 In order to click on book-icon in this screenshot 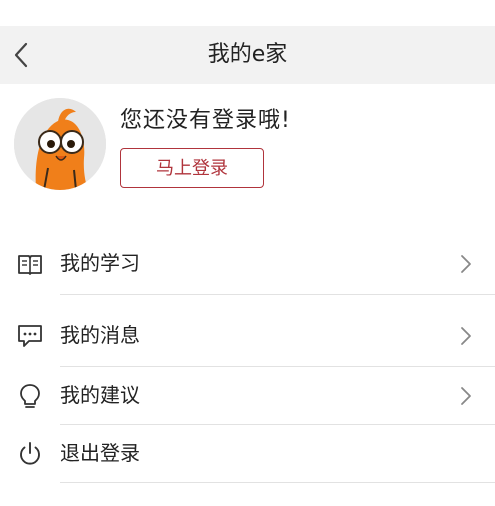, I will do `click(30, 265)`.